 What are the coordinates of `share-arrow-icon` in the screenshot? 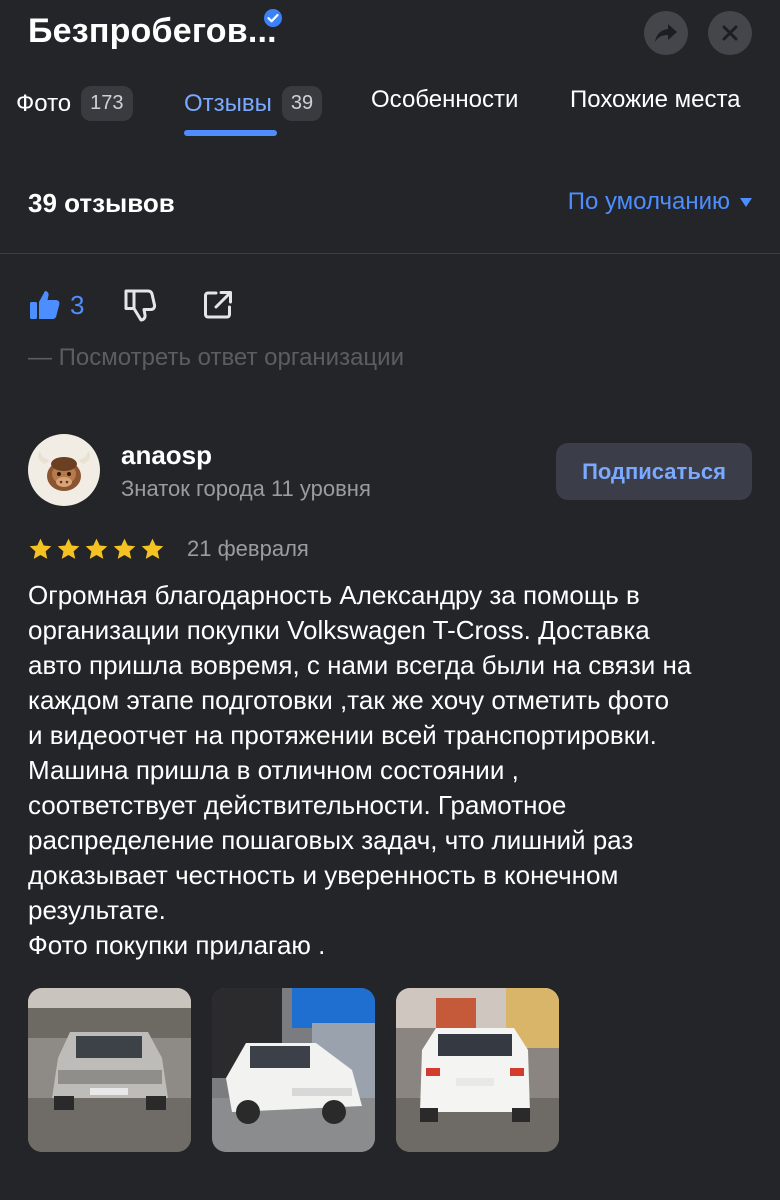 It's located at (666, 33).